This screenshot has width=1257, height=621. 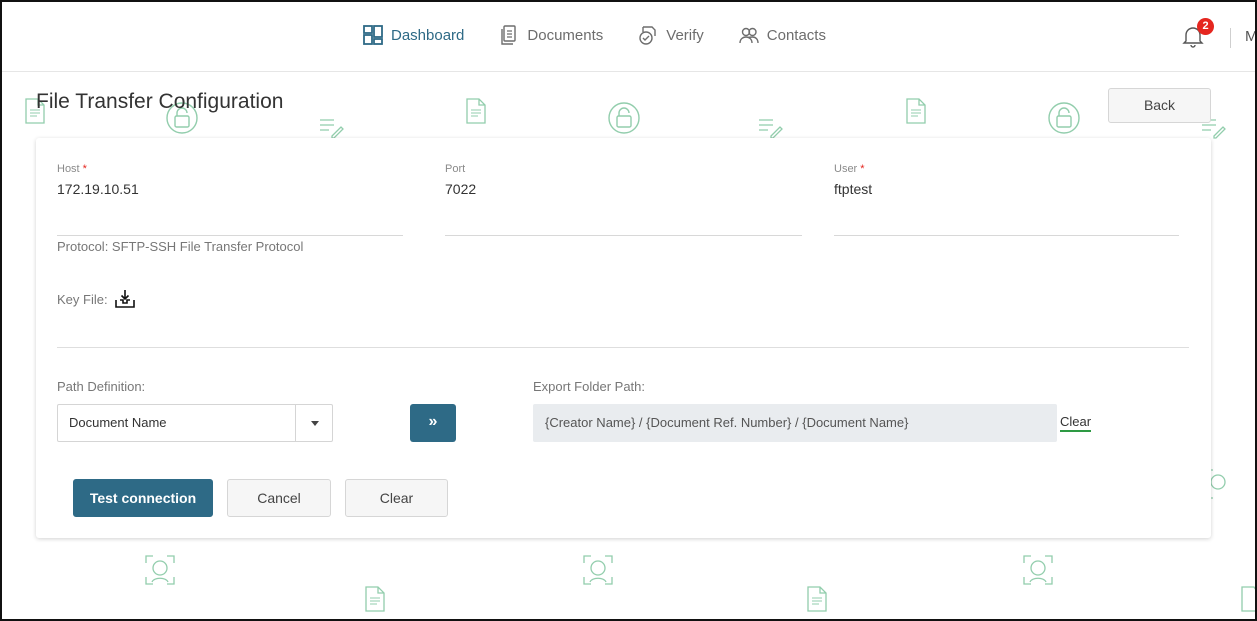 I want to click on key-file-label: Key File:, so click(x=82, y=299).